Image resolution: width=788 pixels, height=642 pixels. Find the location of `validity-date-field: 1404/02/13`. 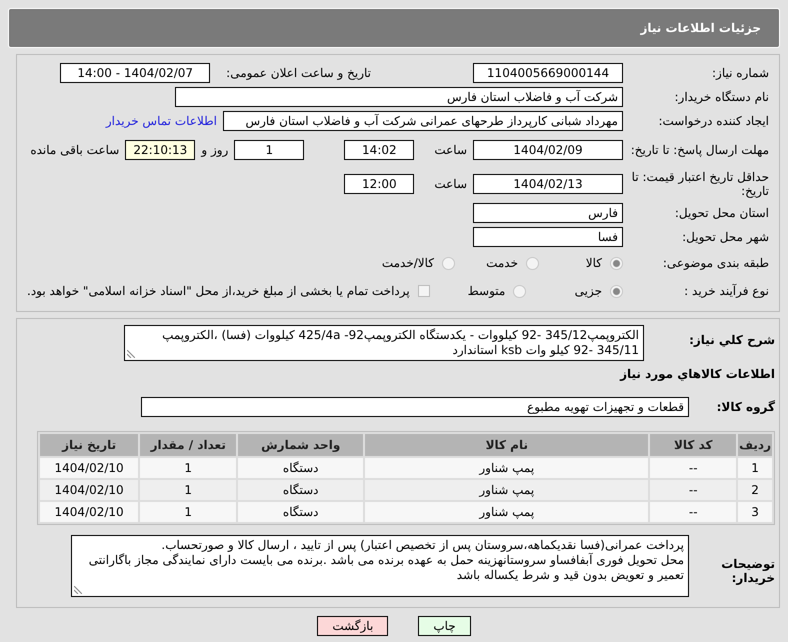

validity-date-field: 1404/02/13 is located at coordinates (548, 184).